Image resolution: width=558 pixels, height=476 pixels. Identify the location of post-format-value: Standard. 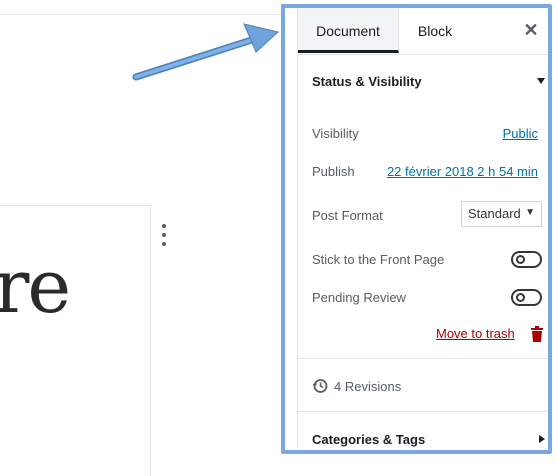
(494, 213).